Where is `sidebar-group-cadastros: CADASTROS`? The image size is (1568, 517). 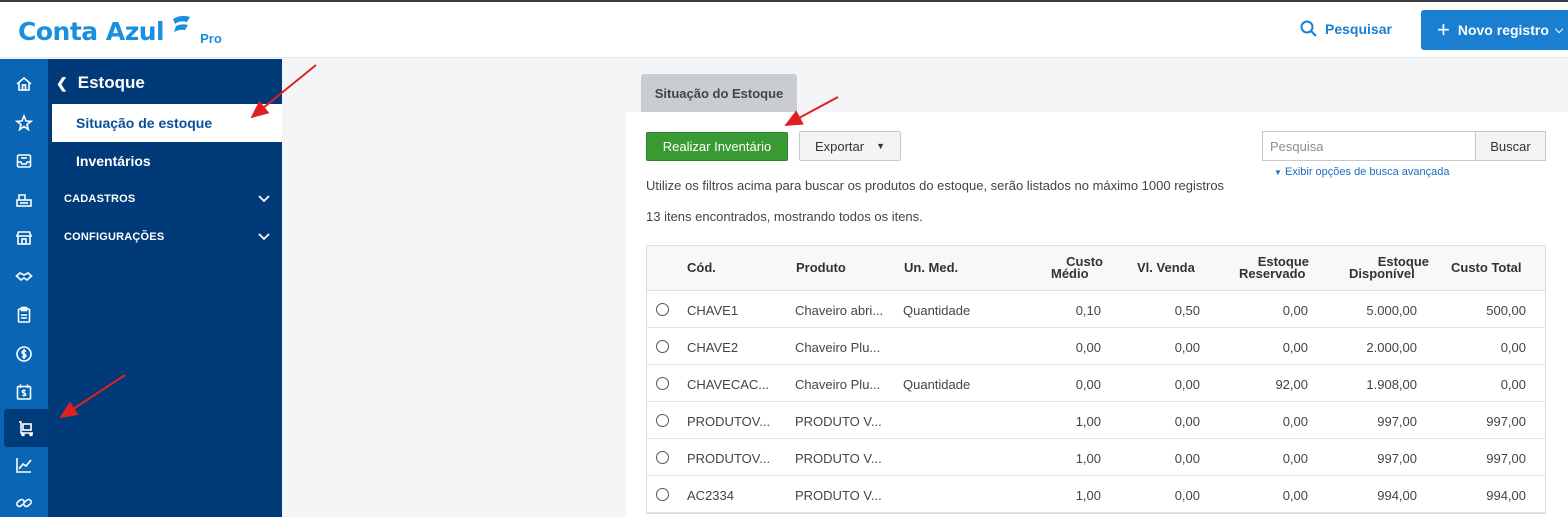
sidebar-group-cadastros: CADASTROS is located at coordinates (167, 199).